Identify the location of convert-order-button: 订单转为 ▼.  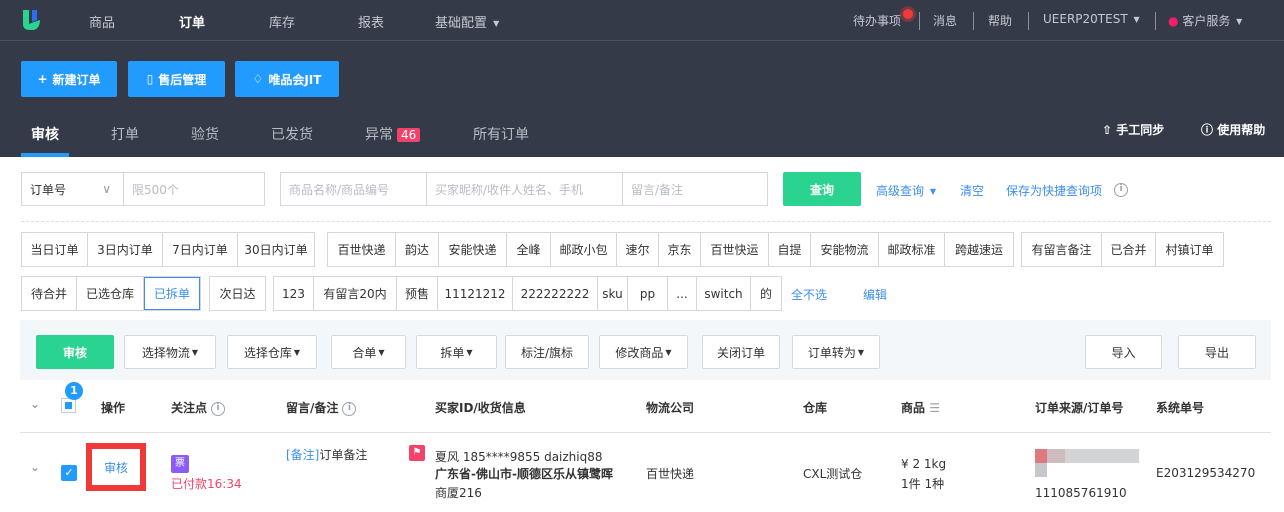
(836, 352).